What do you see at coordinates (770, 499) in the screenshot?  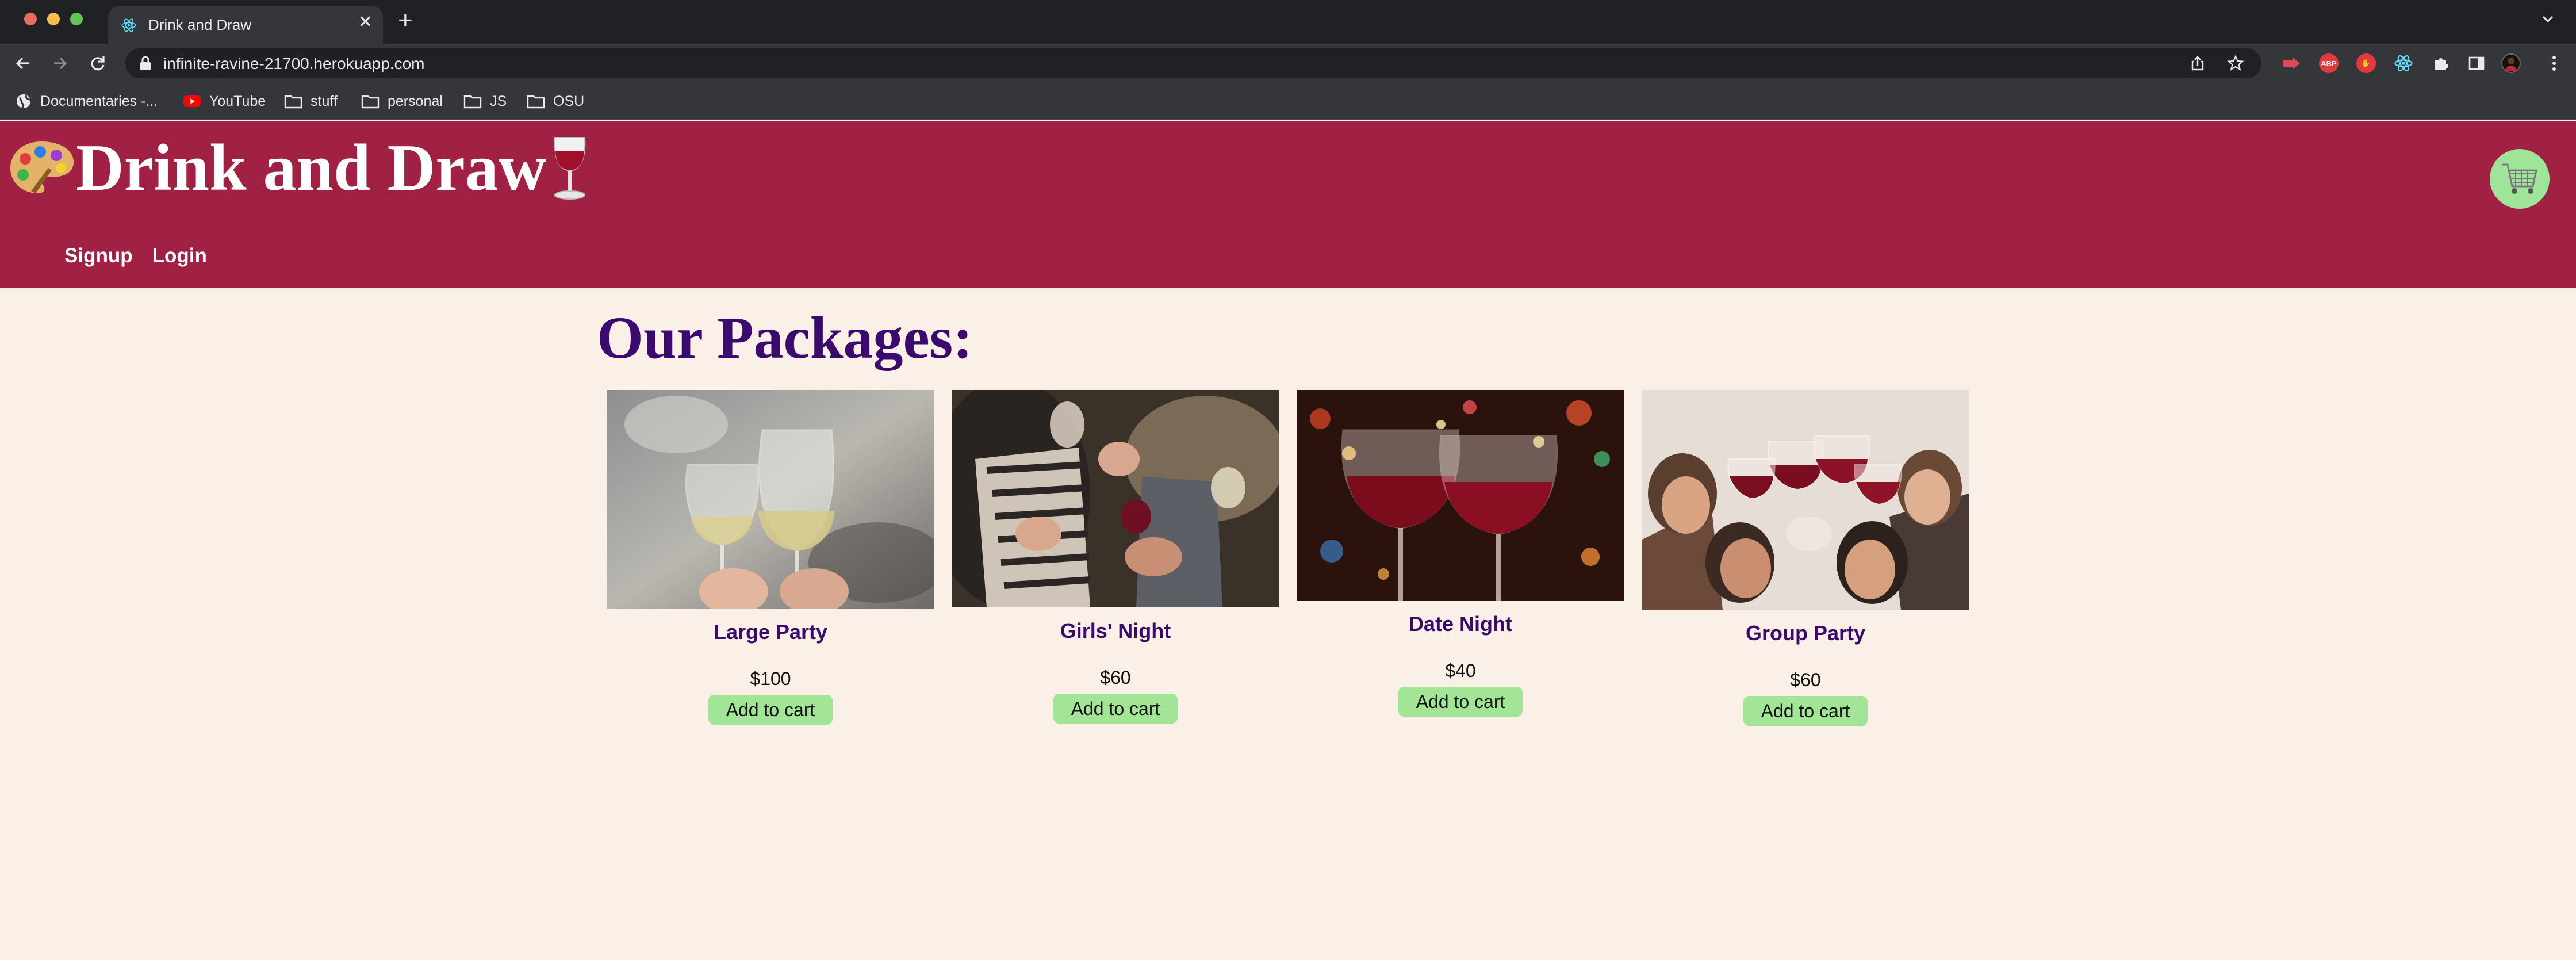 I see `white-wine-glasses-toast-photo` at bounding box center [770, 499].